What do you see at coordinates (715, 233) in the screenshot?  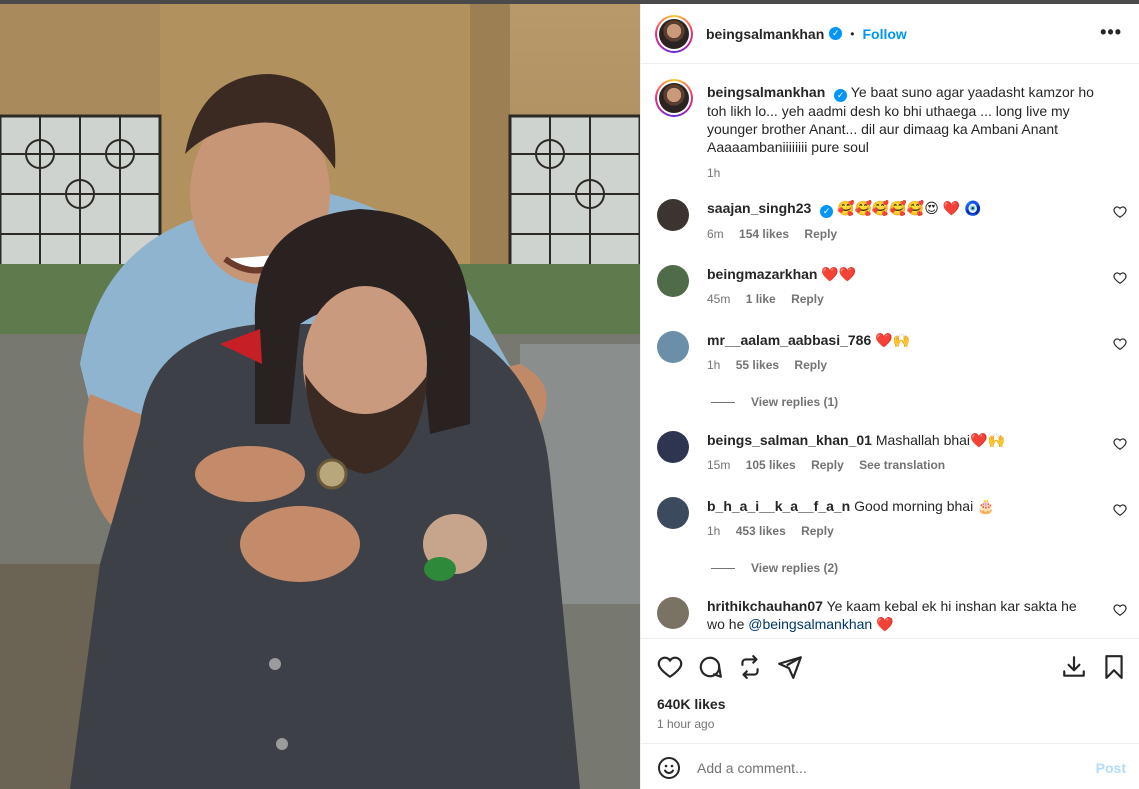 I see `comment-age: 6m` at bounding box center [715, 233].